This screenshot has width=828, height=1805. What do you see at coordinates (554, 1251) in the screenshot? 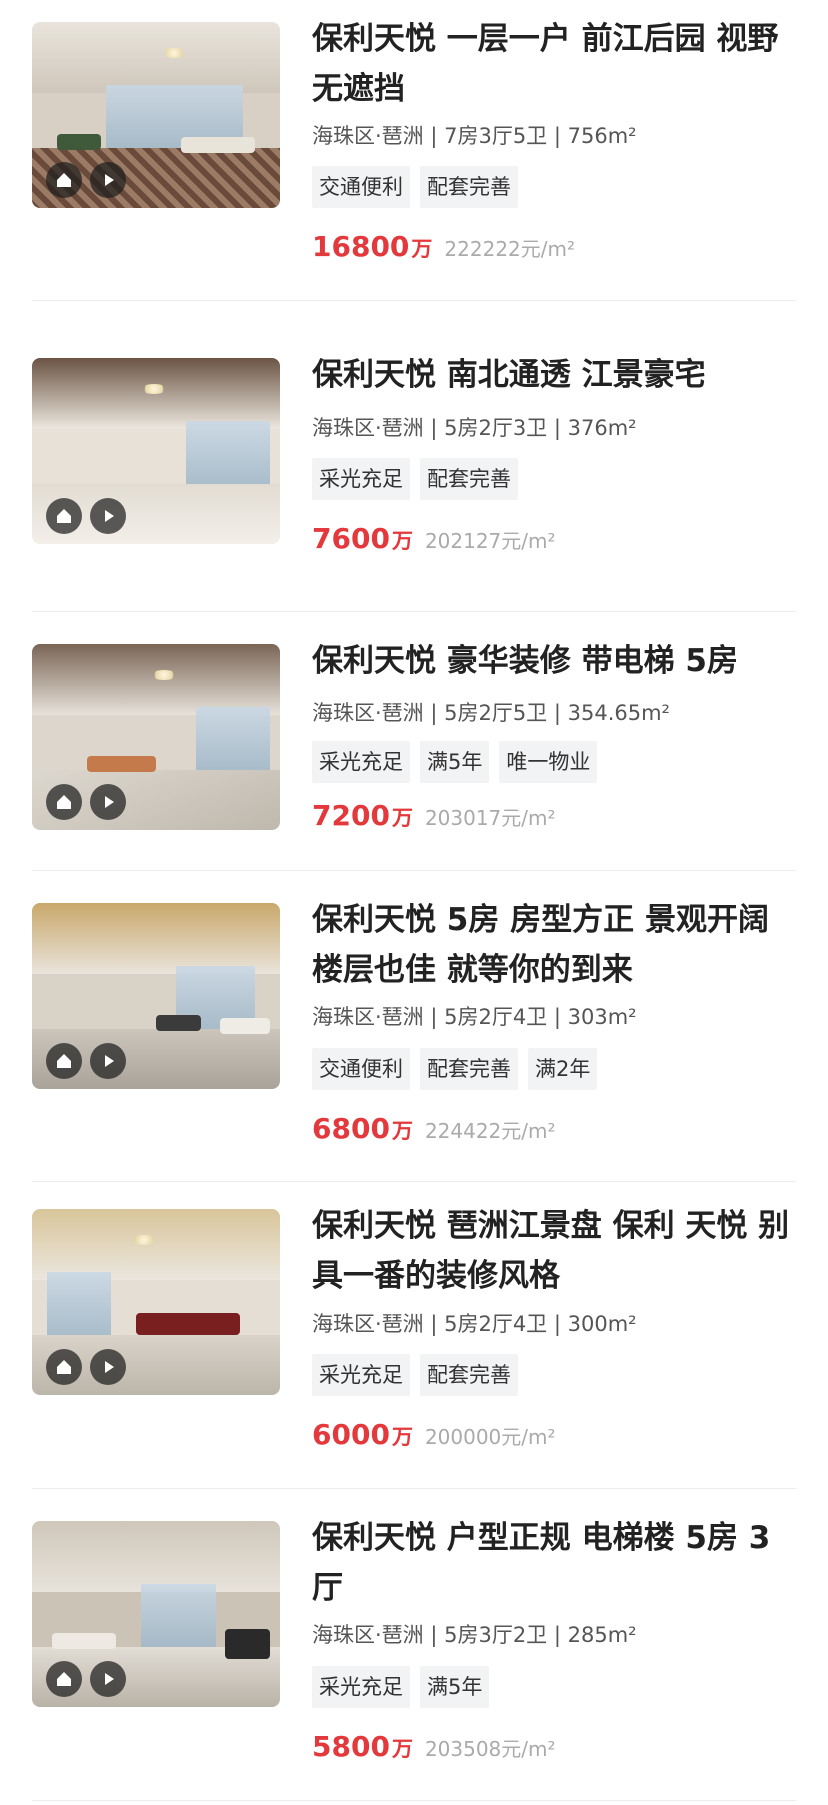
I see `listing-title: 保利天悦 琶洲江景盘 保利 天悦 别具一番的装修风格` at bounding box center [554, 1251].